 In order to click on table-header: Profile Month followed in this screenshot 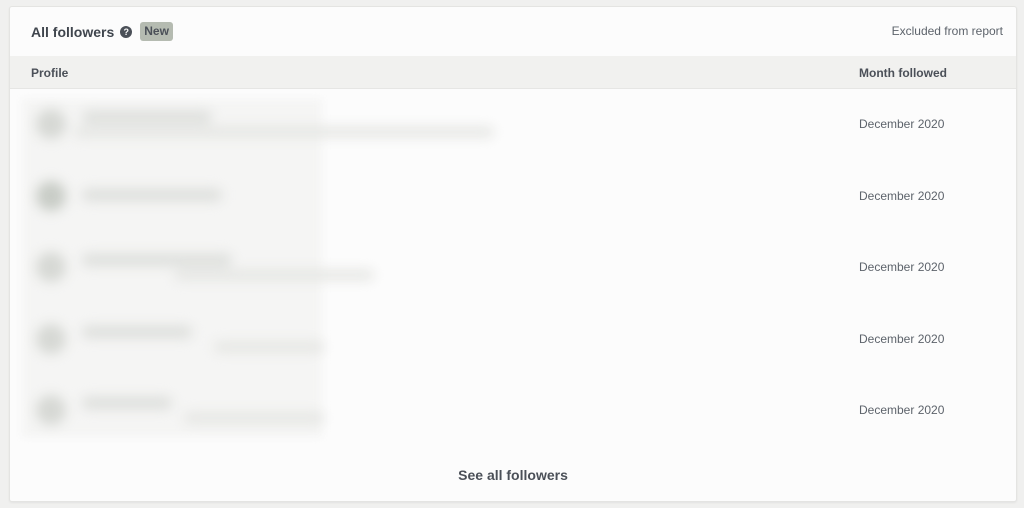, I will do `click(513, 72)`.